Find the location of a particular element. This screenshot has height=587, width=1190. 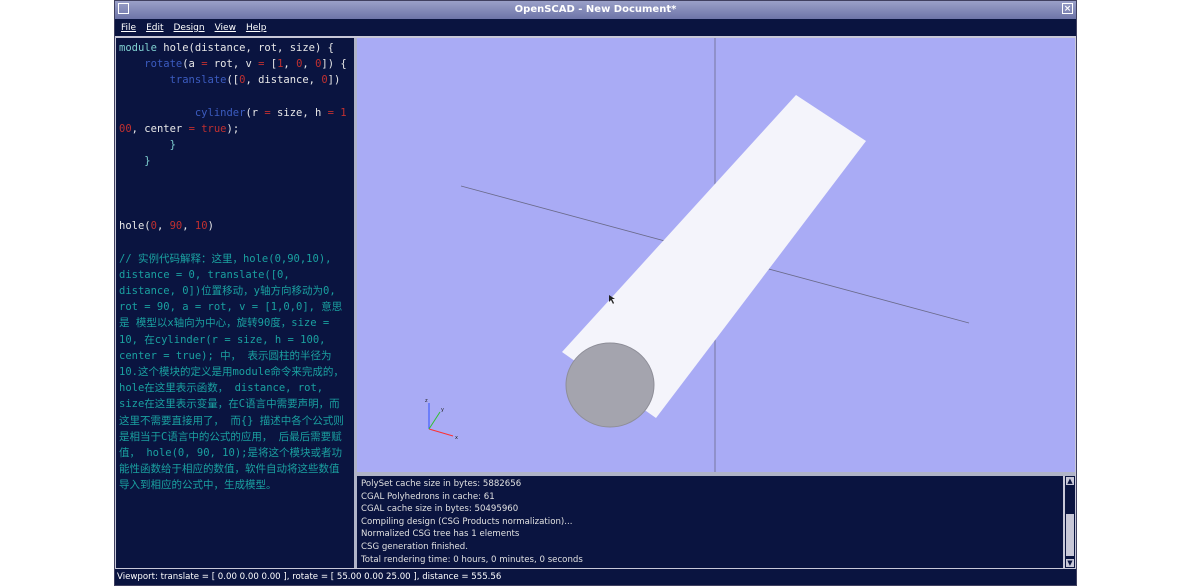

window-title: OpenSCAD - New Document* is located at coordinates (595, 9).